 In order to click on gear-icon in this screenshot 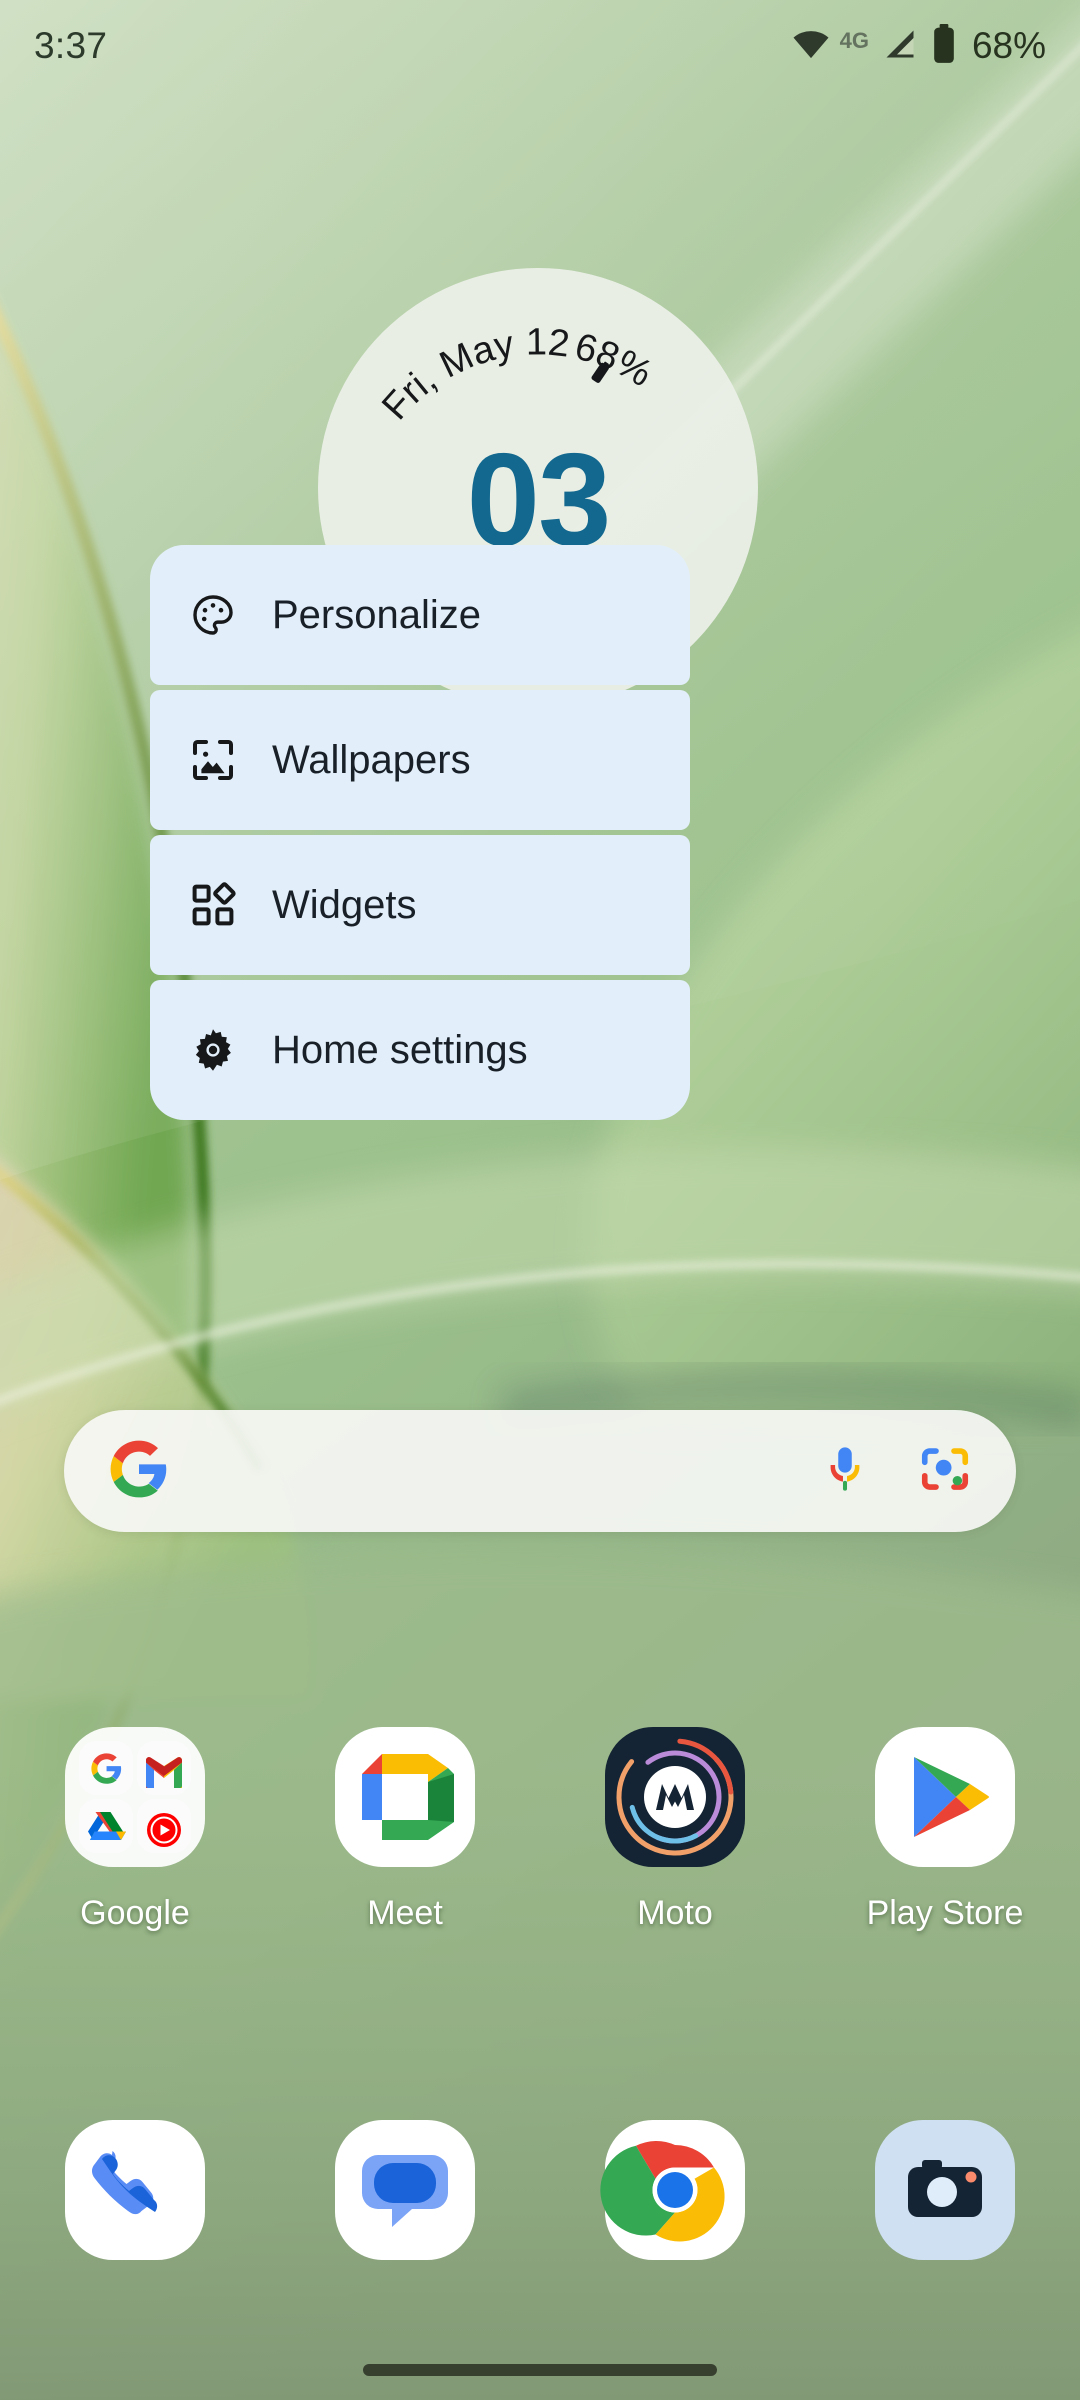, I will do `click(213, 1050)`.